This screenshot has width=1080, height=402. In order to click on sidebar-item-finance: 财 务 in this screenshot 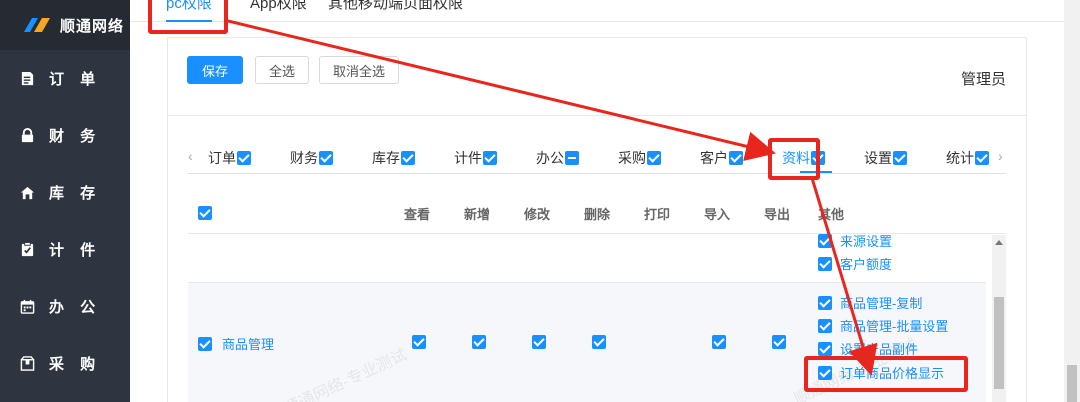, I will do `click(65, 135)`.